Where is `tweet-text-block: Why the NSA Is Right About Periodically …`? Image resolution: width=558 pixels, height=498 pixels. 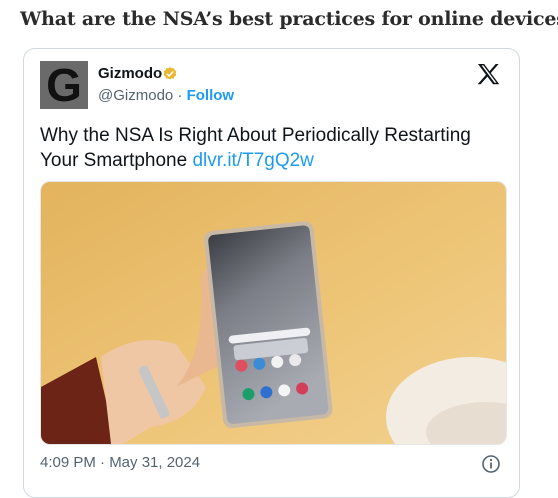
tweet-text-block: Why the NSA Is Right About Periodically … is located at coordinates (272, 148).